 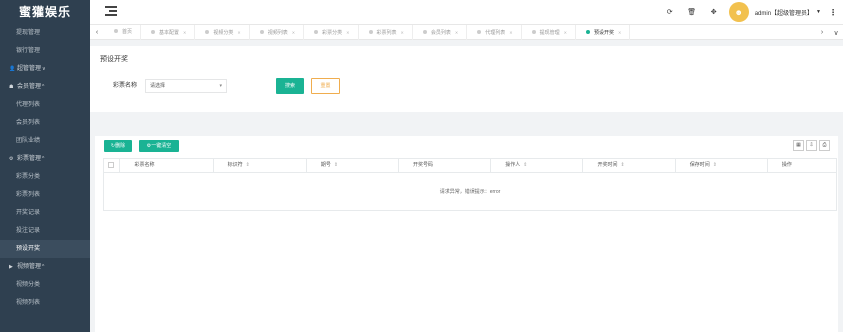 What do you see at coordinates (45, 12) in the screenshot?
I see `app-logo: 蜜獾娱乐` at bounding box center [45, 12].